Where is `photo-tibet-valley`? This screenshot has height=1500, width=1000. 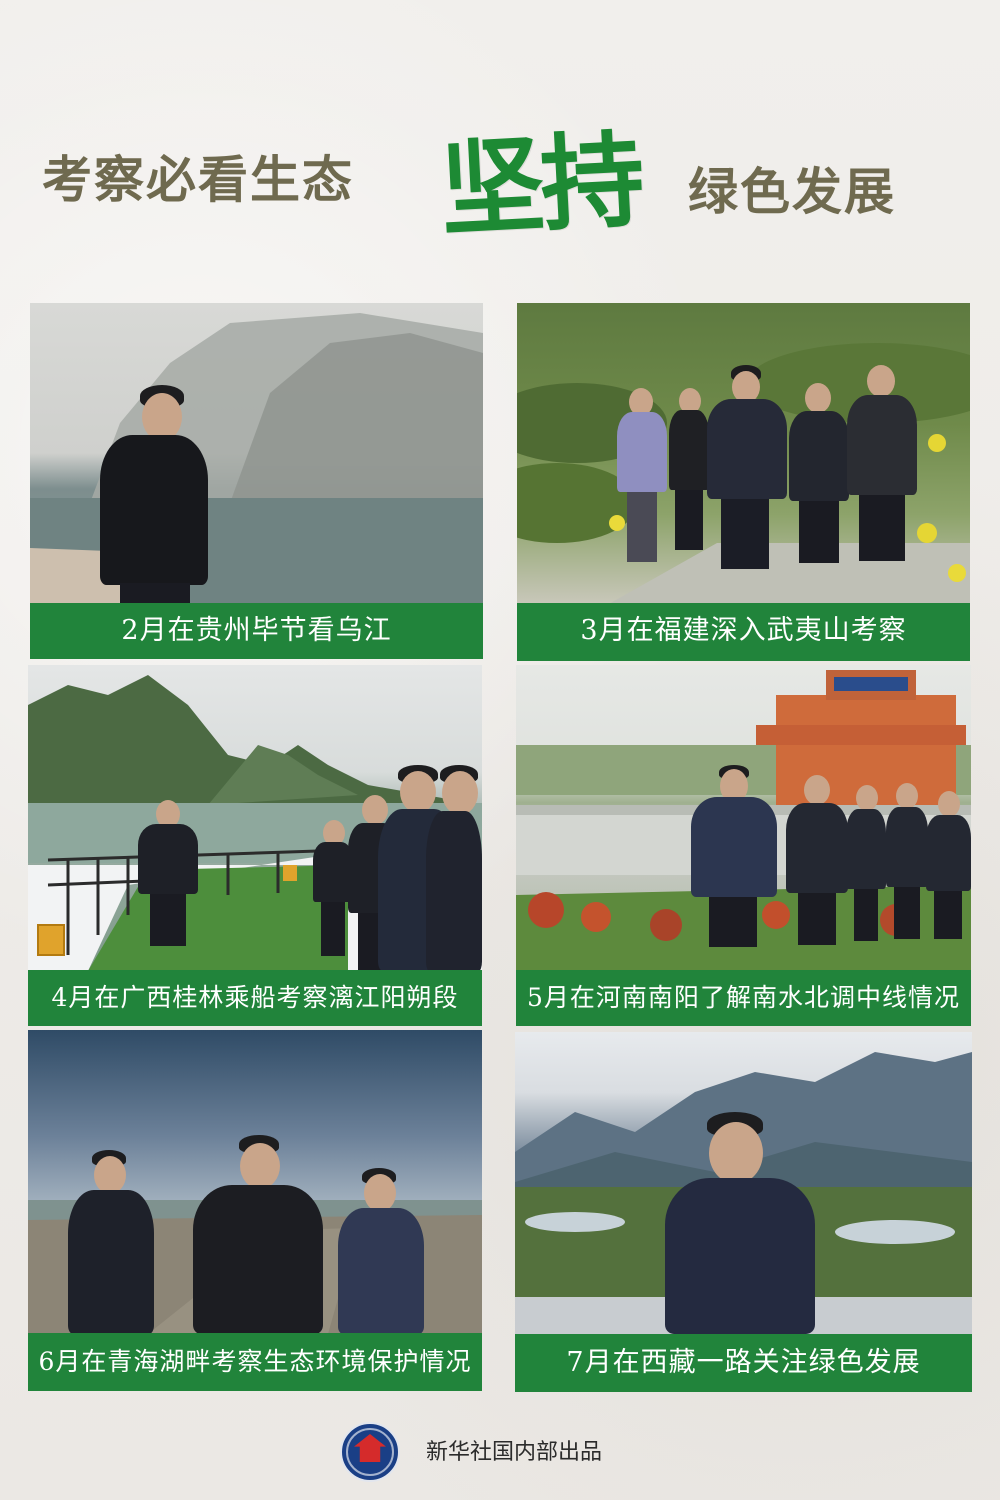 photo-tibet-valley is located at coordinates (743, 1183).